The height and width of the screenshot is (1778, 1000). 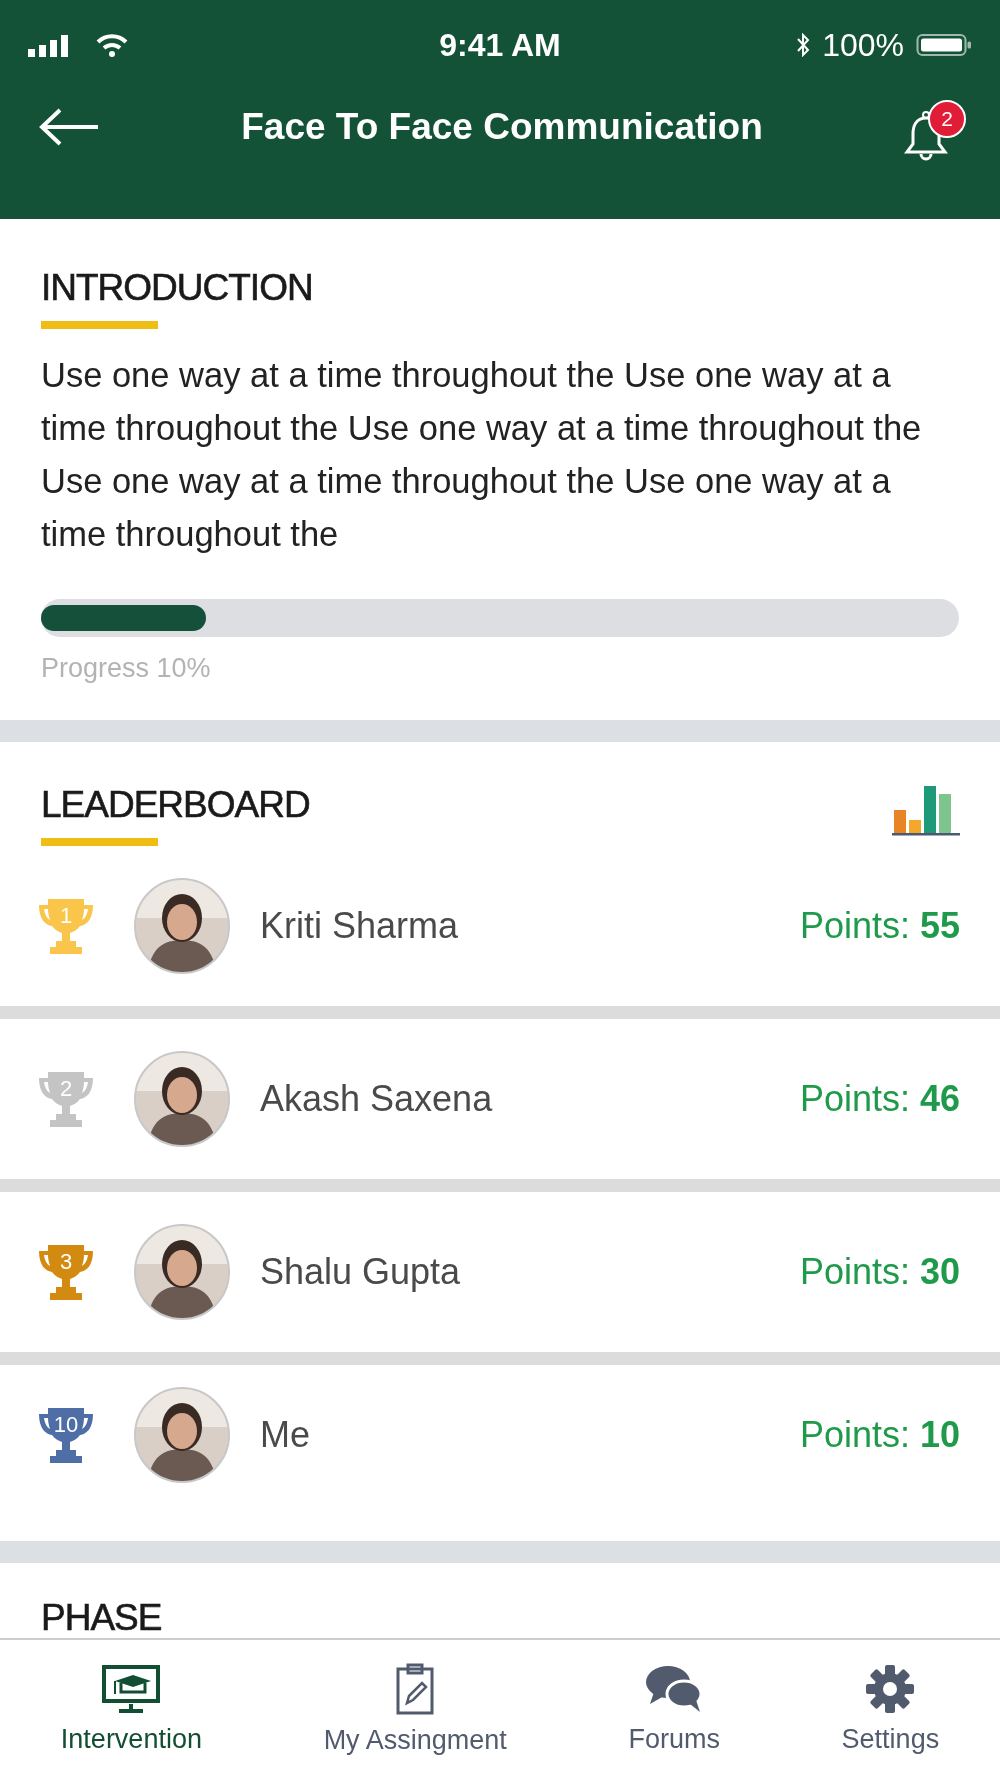 What do you see at coordinates (377, 1099) in the screenshot?
I see `user-name: Akash Saxena` at bounding box center [377, 1099].